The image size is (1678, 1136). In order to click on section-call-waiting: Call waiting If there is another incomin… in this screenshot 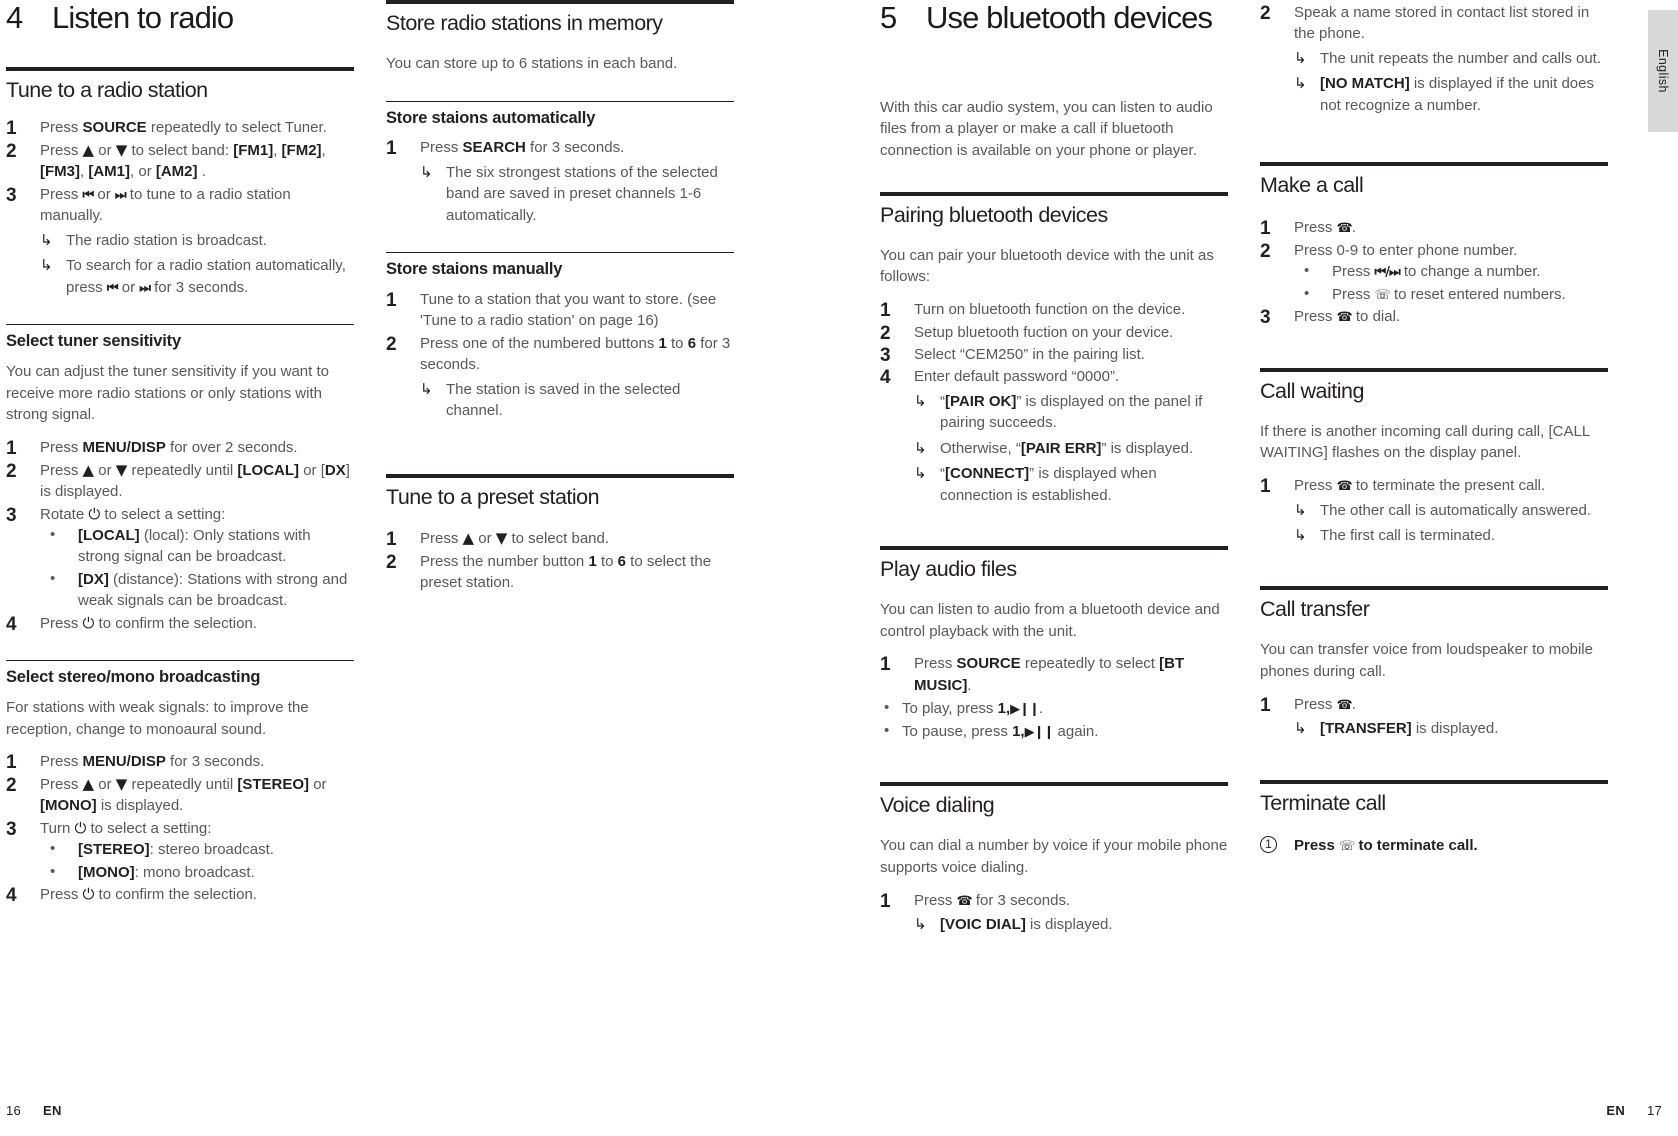, I will do `click(1434, 457)`.